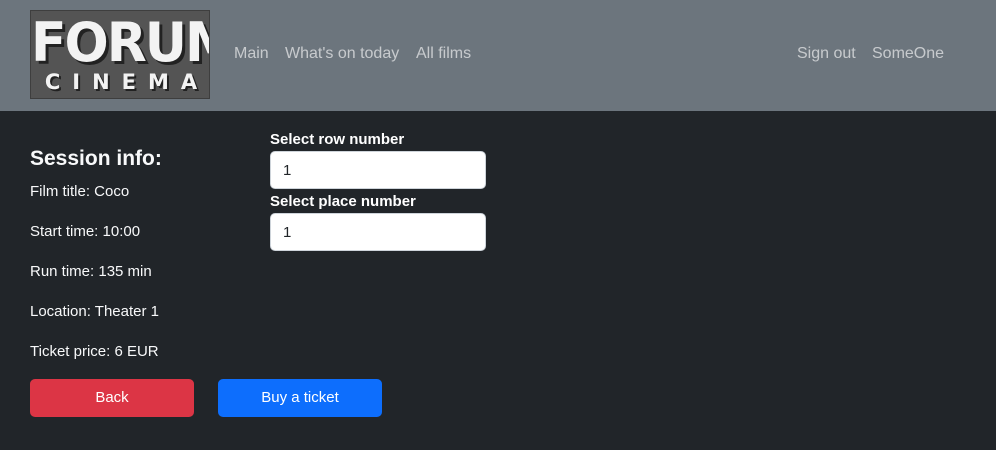 The image size is (996, 450). Describe the element at coordinates (91, 271) in the screenshot. I see `run-time-text: Run time: 135 min` at that location.